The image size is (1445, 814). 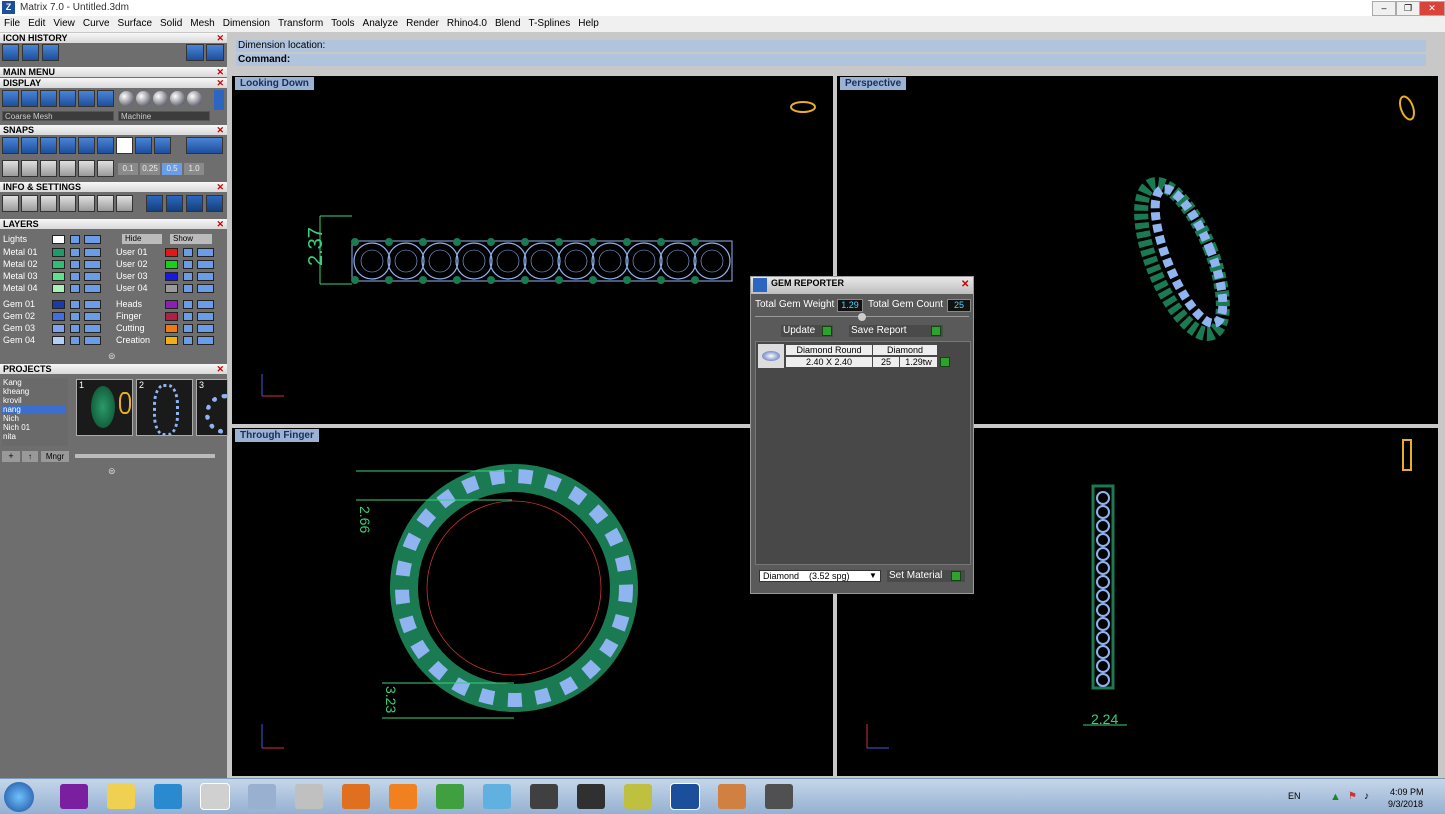 I want to click on clock-time: 4:09 PM, so click(x=1407, y=792).